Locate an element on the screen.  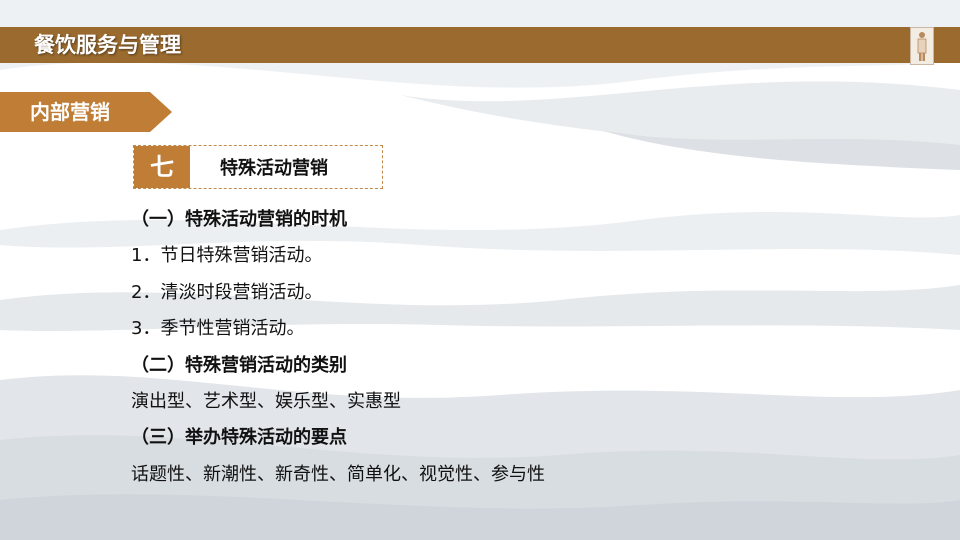
list-item: 3．季节性营销活动。 is located at coordinates (218, 329).